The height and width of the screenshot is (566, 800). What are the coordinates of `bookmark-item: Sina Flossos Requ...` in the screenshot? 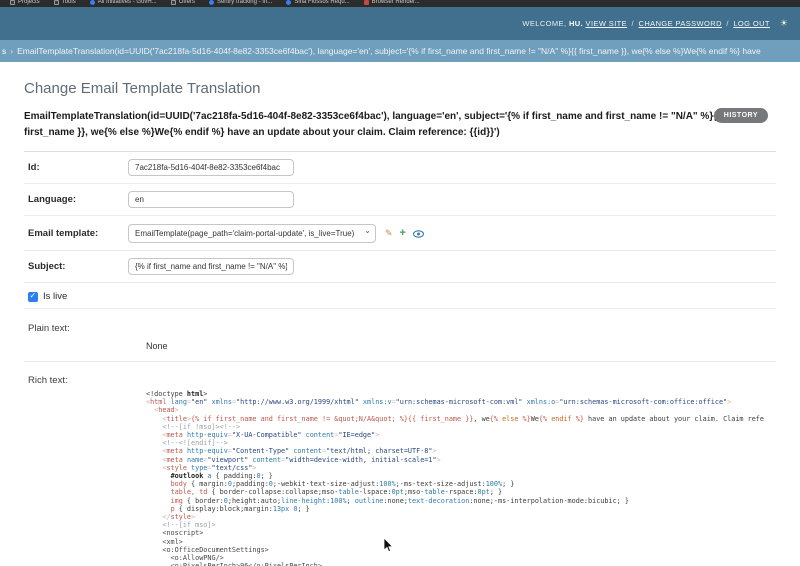 It's located at (318, 2).